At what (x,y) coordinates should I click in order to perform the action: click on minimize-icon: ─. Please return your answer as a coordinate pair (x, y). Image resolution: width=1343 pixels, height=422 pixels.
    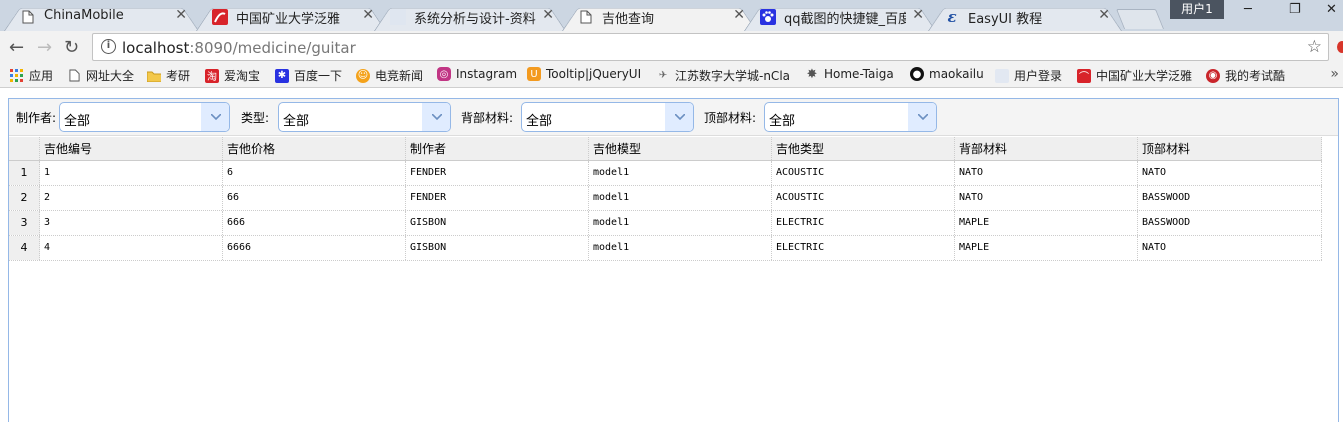
    Looking at the image, I should click on (1248, 9).